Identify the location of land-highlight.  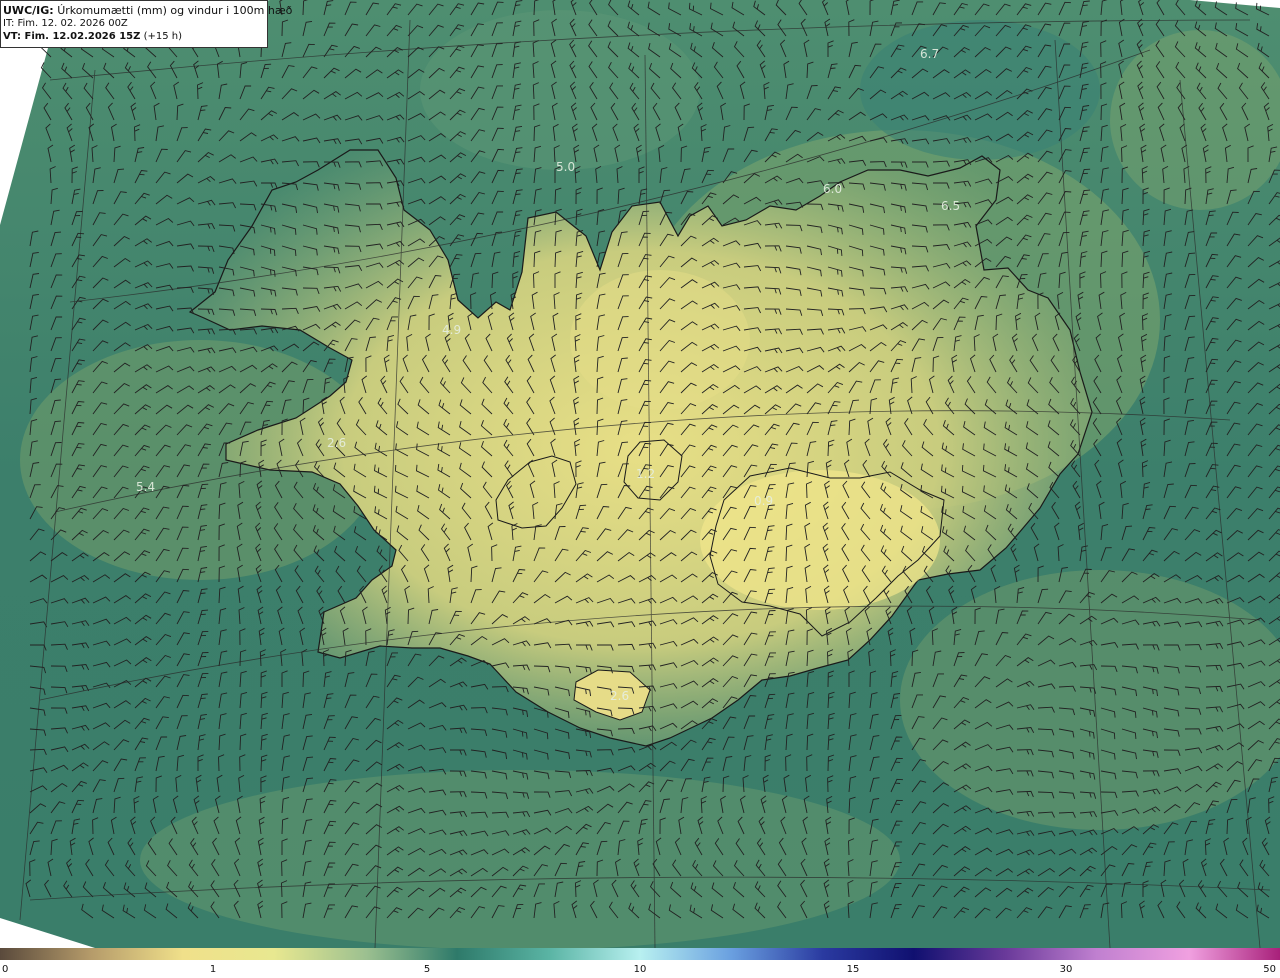
(820, 540).